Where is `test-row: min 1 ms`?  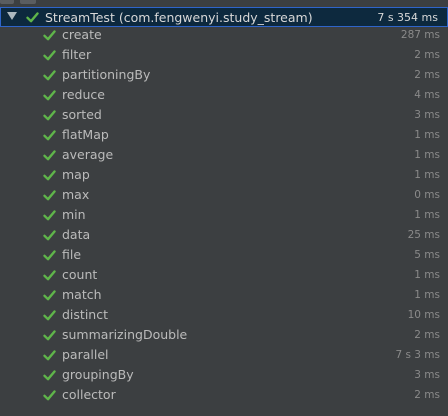
test-row: min 1 ms is located at coordinates (224, 216).